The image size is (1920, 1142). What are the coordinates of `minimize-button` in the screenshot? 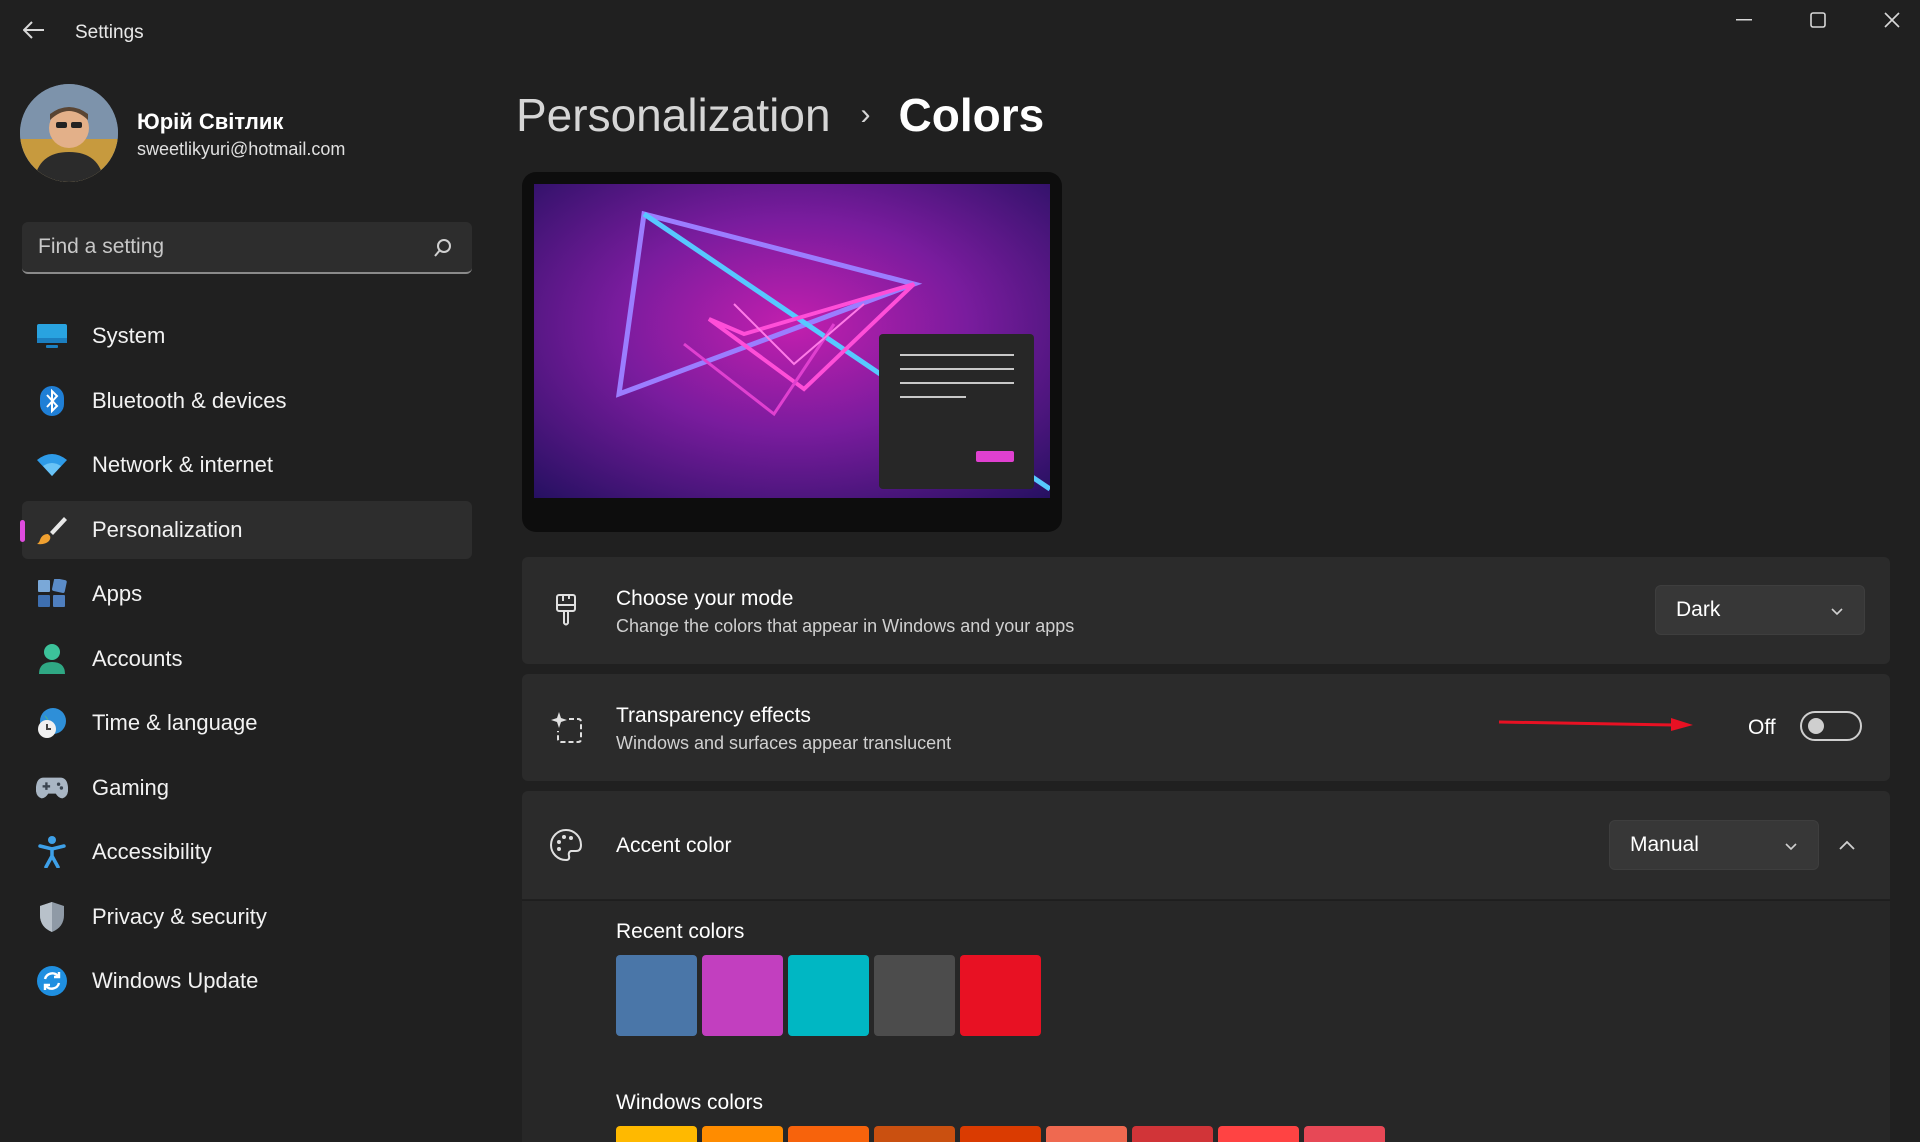 It's located at (1744, 20).